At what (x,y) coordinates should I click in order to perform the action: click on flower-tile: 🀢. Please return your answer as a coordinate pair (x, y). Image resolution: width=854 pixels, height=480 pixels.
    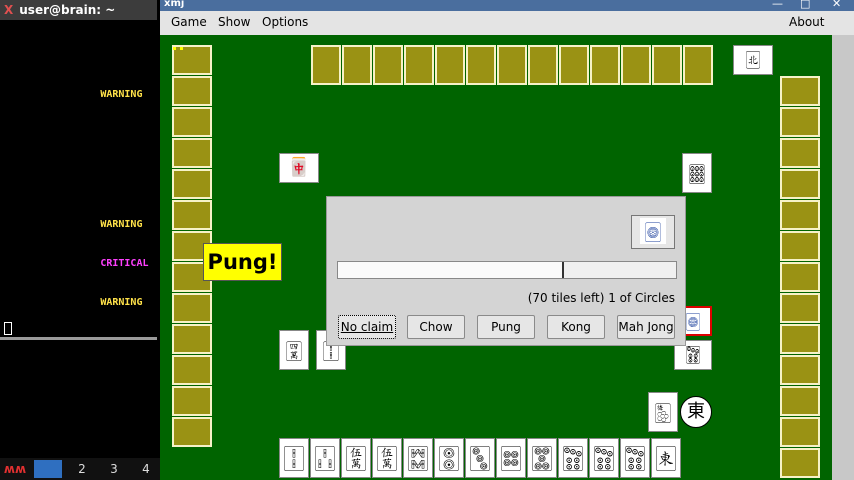
    Looking at the image, I should click on (663, 412).